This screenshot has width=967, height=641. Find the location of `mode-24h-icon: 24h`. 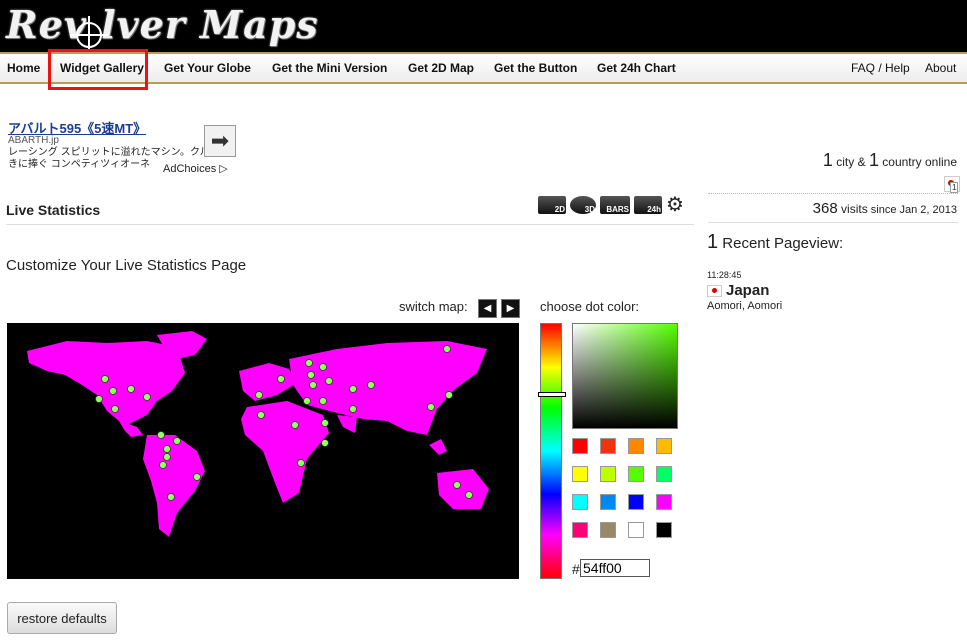

mode-24h-icon: 24h is located at coordinates (648, 205).